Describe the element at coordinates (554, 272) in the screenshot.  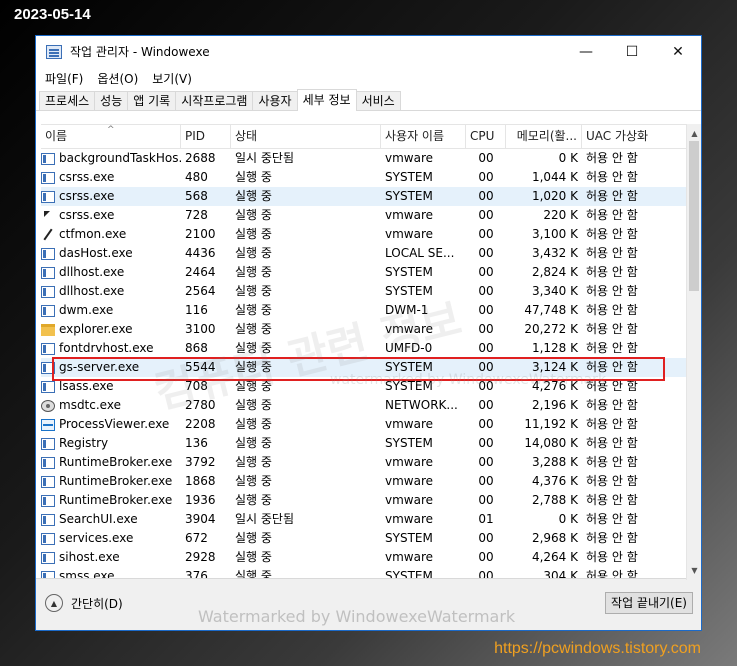
I see `process-memory: 2,824 K` at that location.